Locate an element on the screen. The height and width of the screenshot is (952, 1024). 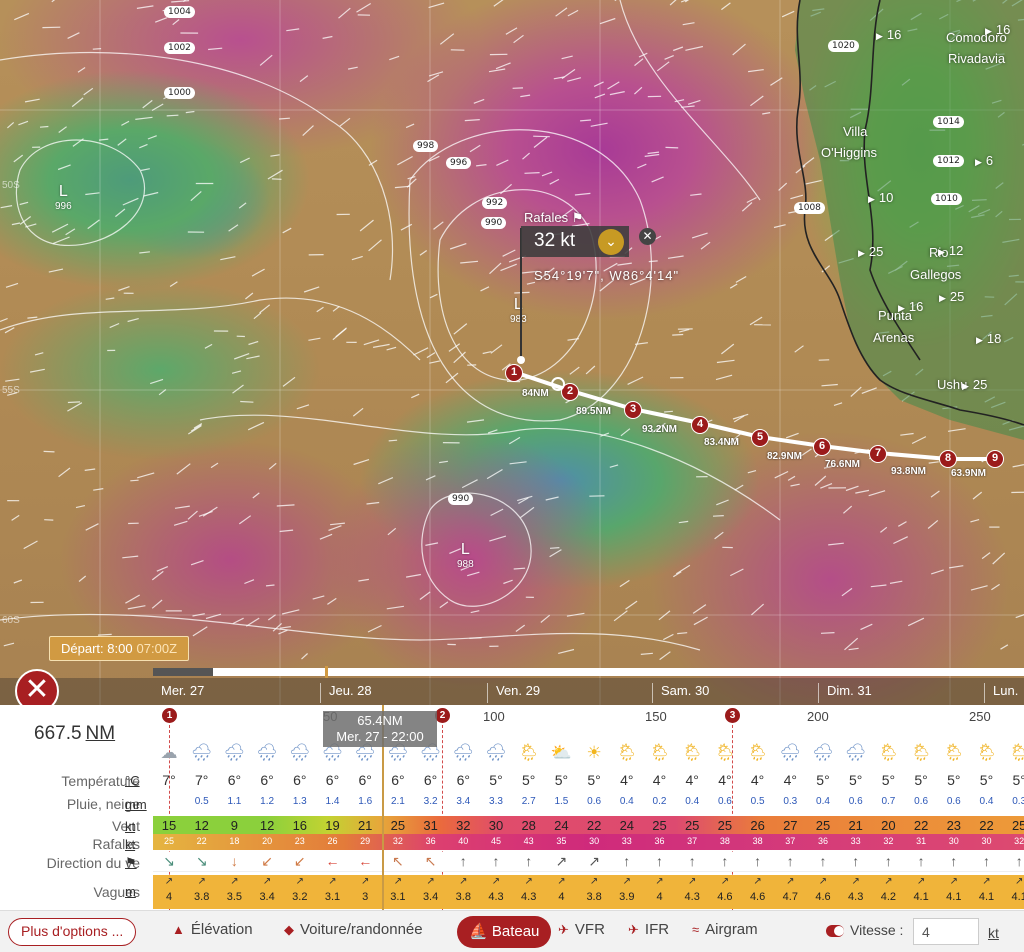
row-unit-gust: kt is located at coordinates (130, 844).